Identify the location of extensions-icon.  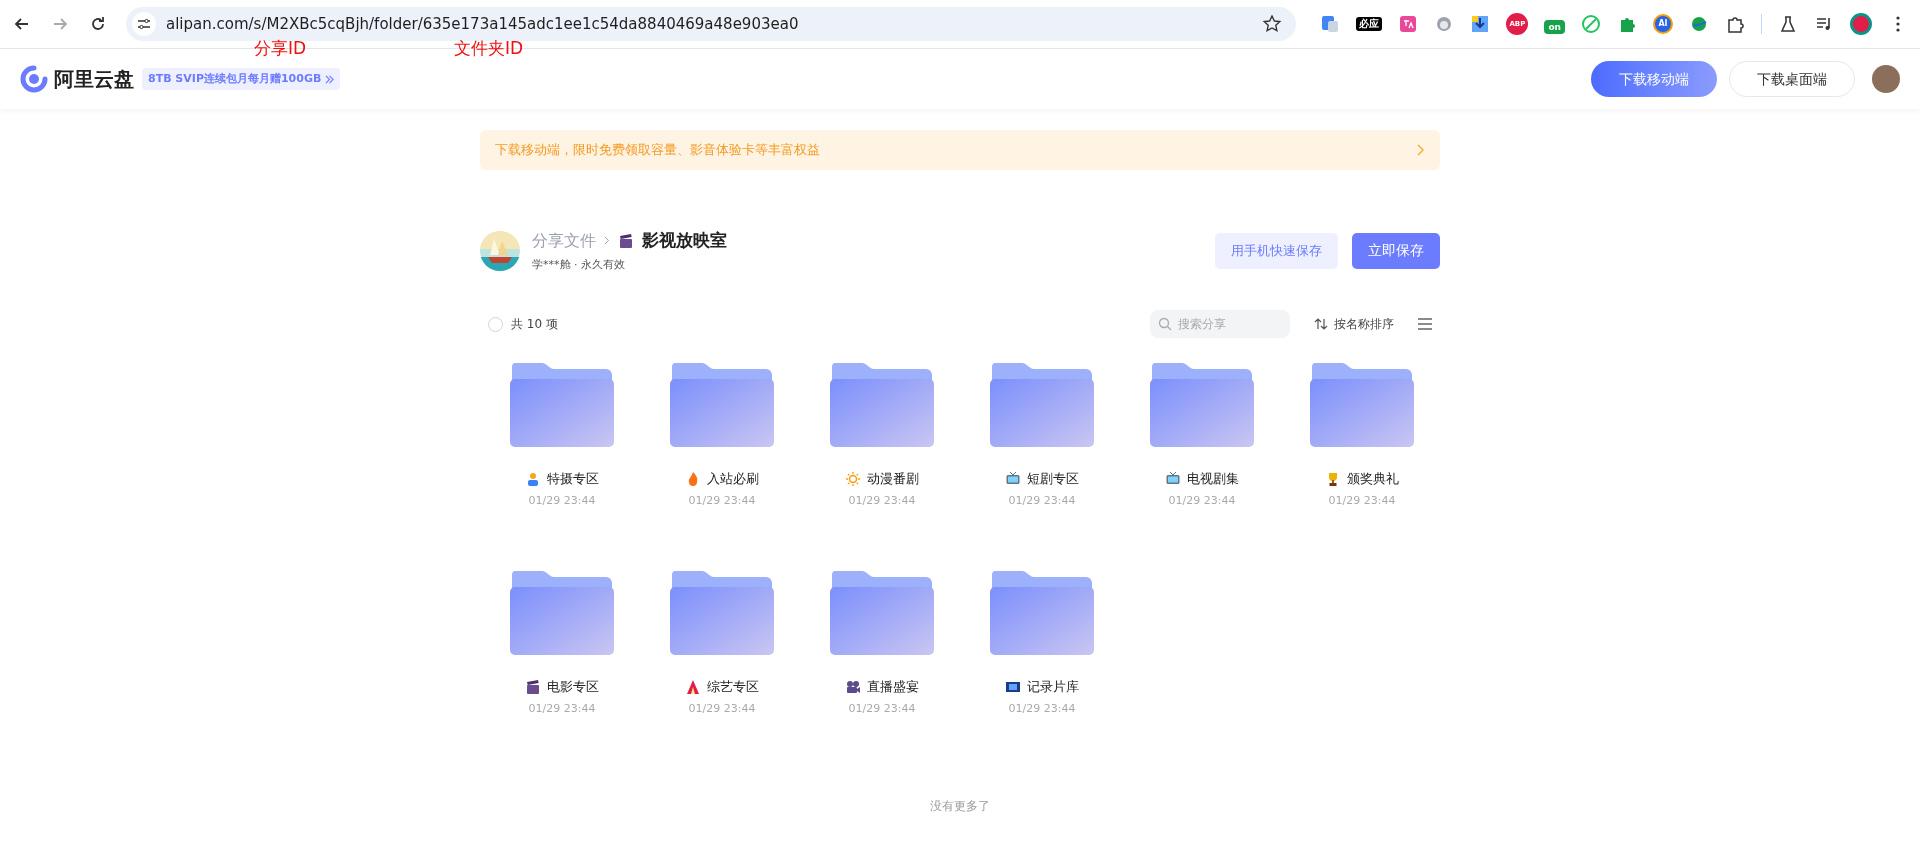
(1735, 24).